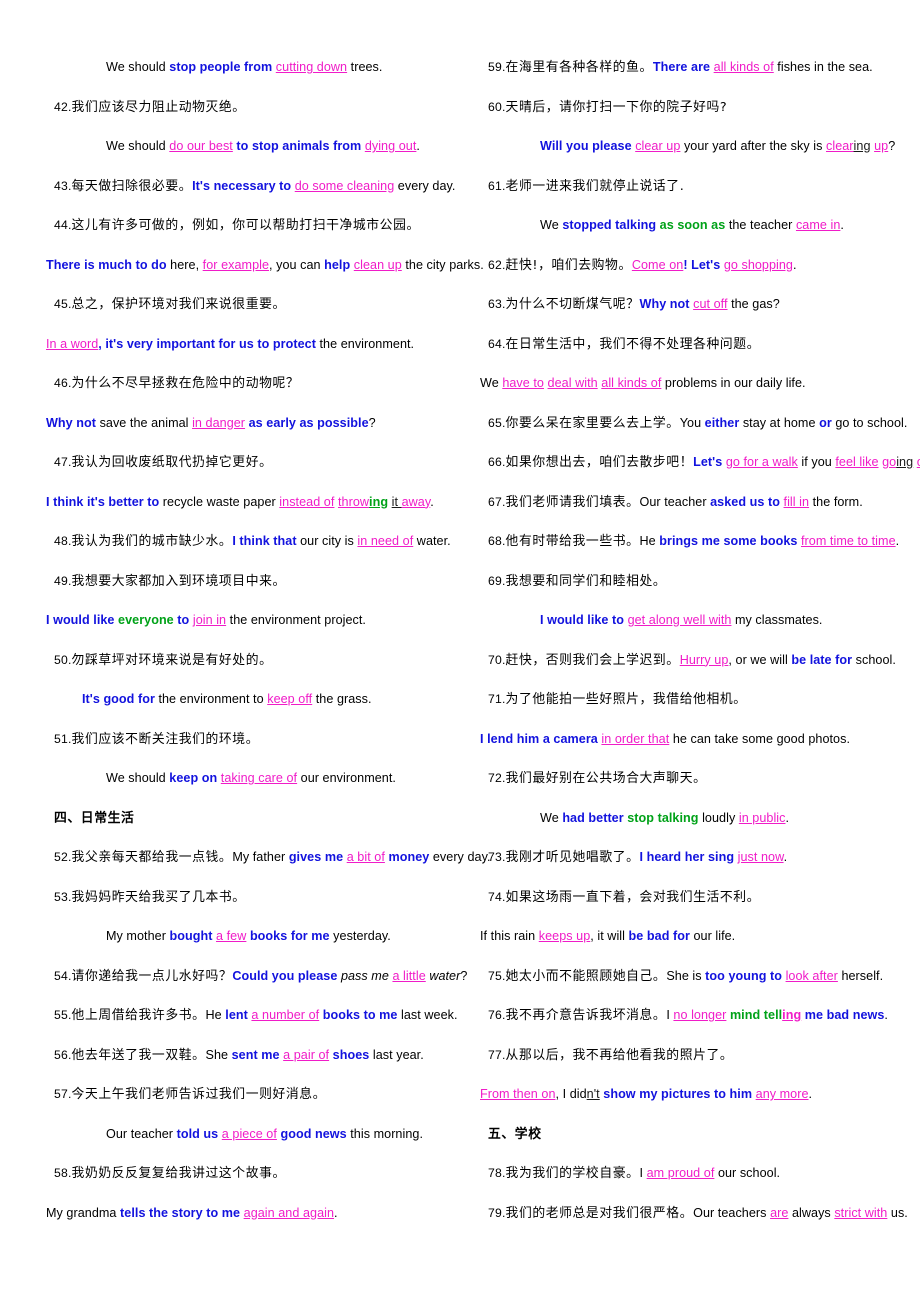  Describe the element at coordinates (219, 422) in the screenshot. I see `text-run-magenta: in danger` at that location.